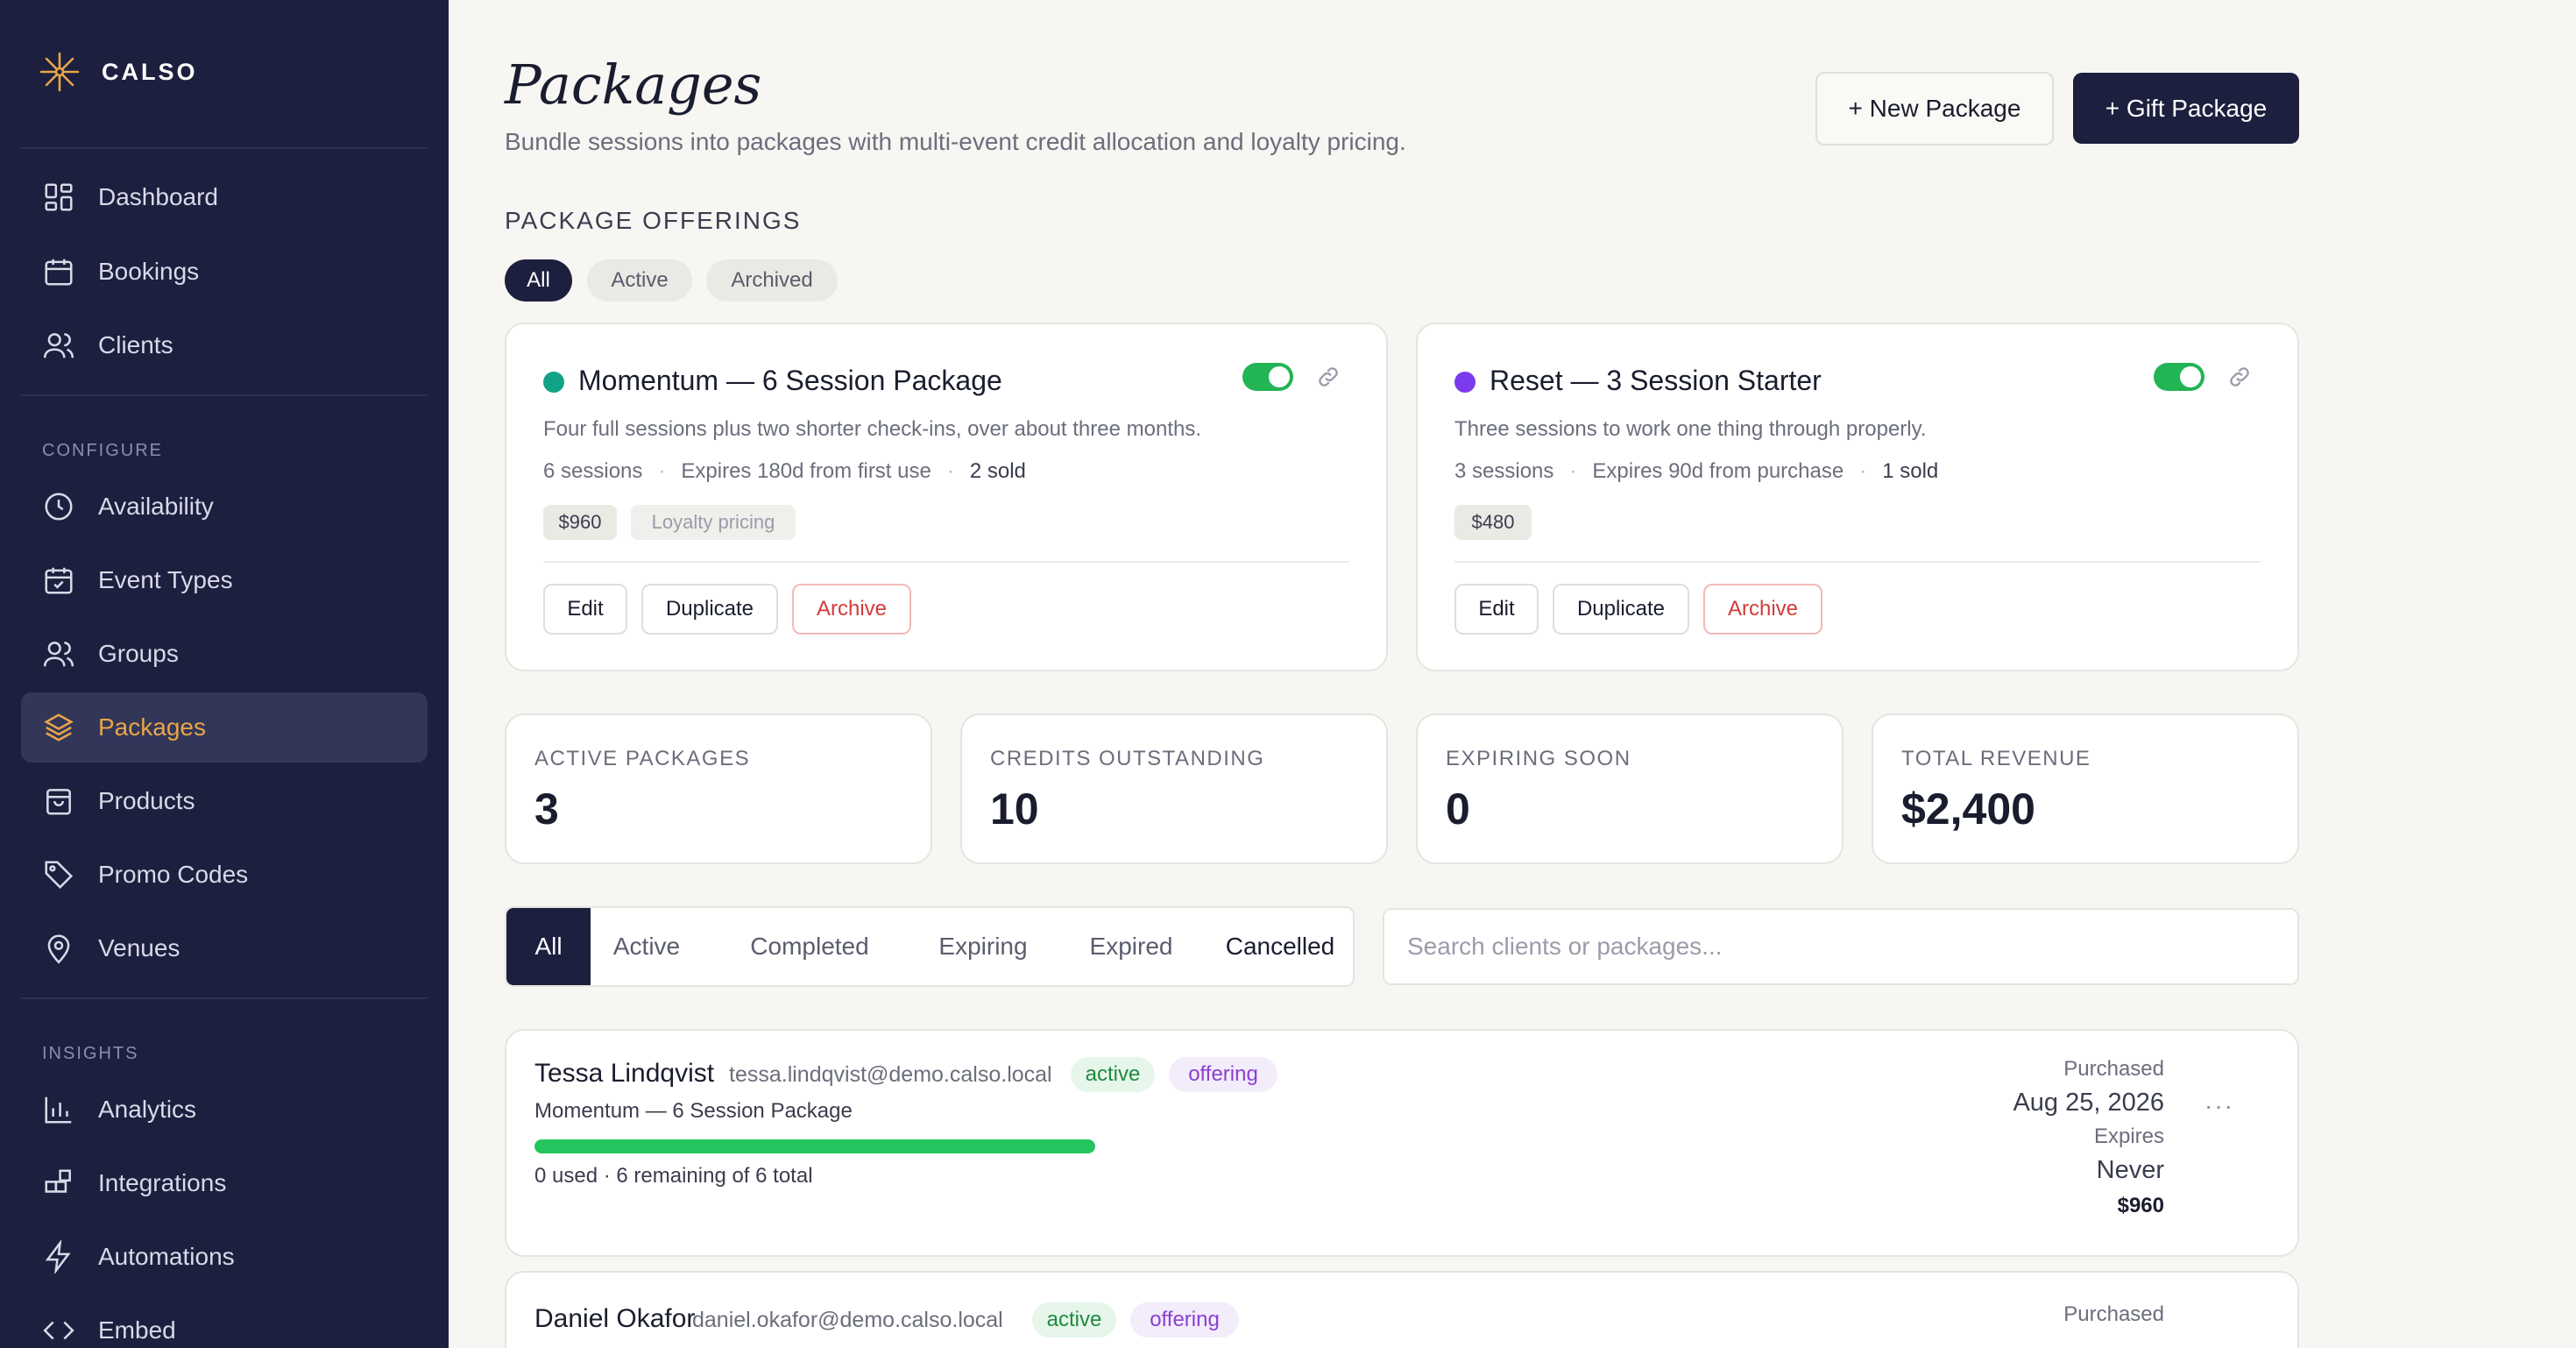  What do you see at coordinates (642, 758) in the screenshot?
I see `stat-label: ACTIVE PACKAGES` at bounding box center [642, 758].